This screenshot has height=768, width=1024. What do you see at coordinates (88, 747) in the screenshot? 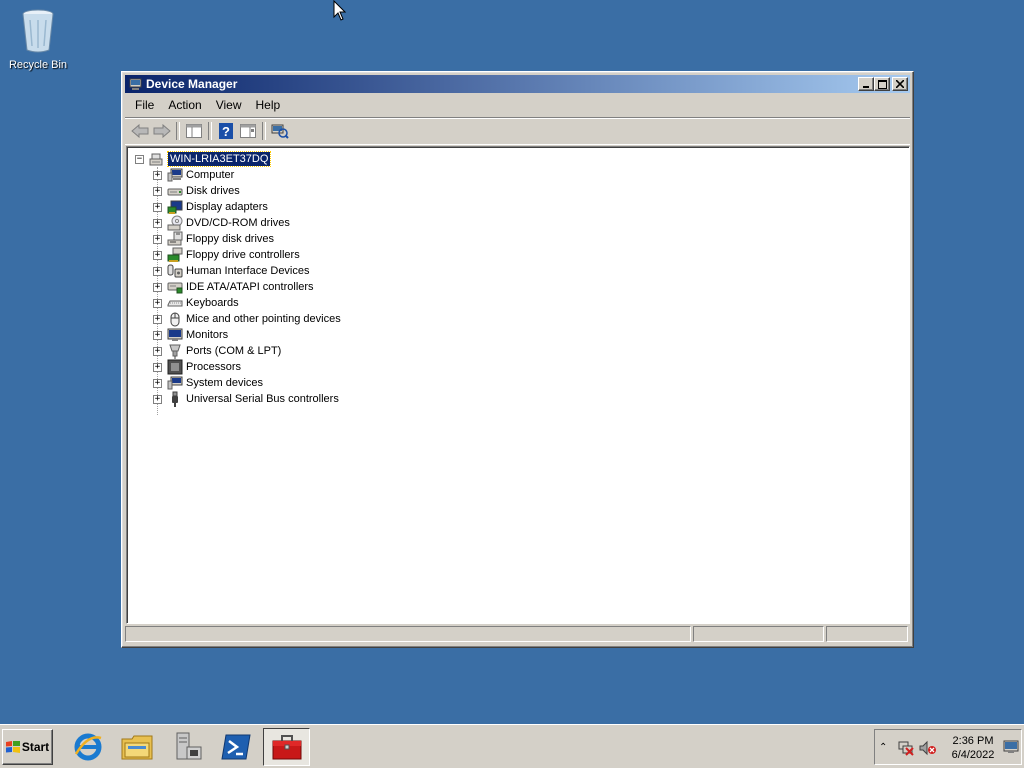
I see `quicklaunch-internet-explorer` at bounding box center [88, 747].